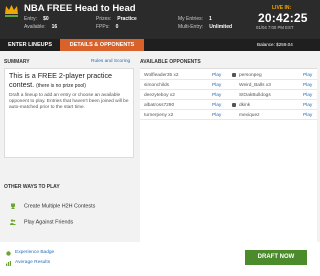 This screenshot has width=320, height=276. I want to click on trophy-icon, so click(13, 206).